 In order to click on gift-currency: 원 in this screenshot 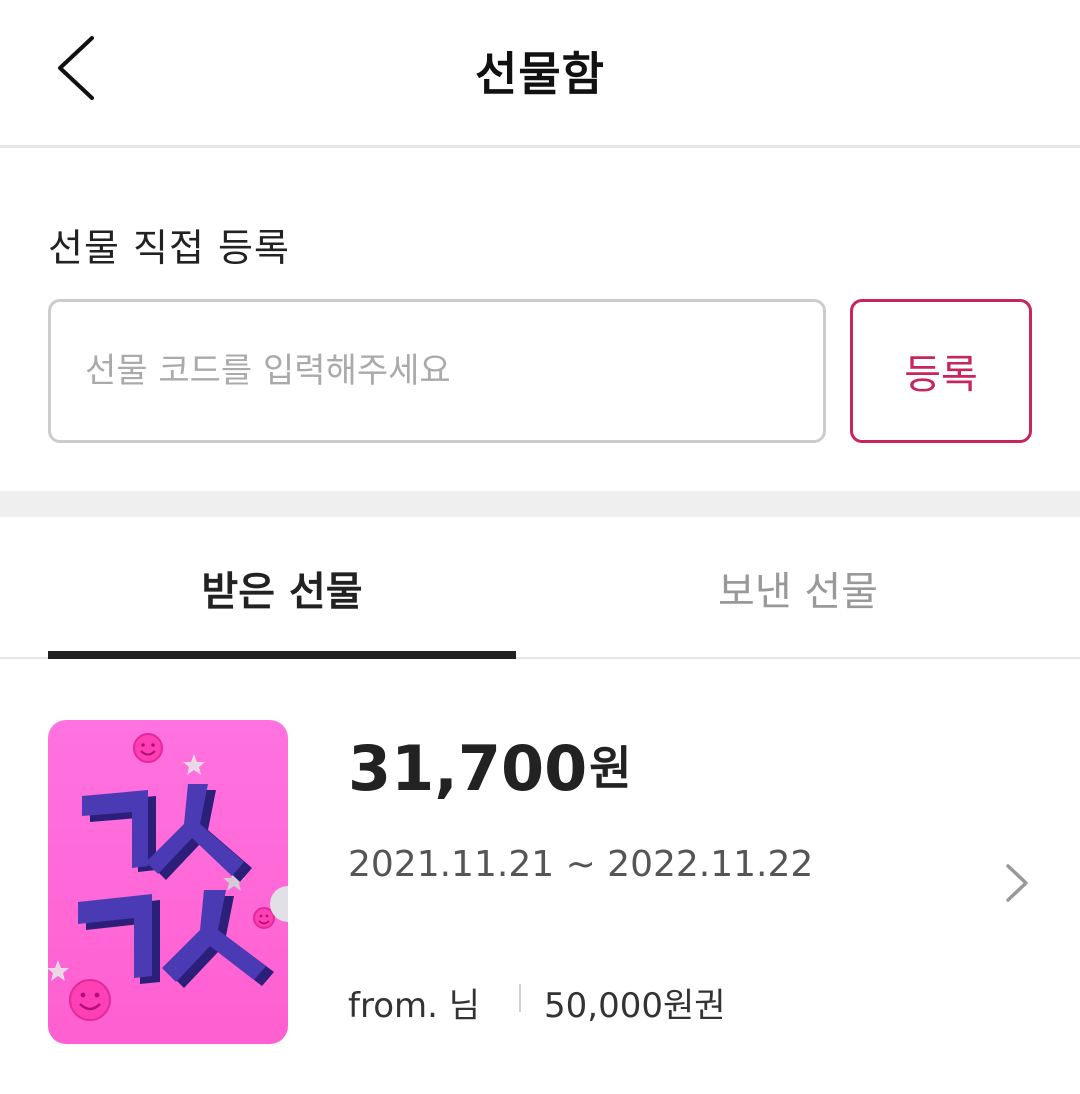, I will do `click(610, 768)`.